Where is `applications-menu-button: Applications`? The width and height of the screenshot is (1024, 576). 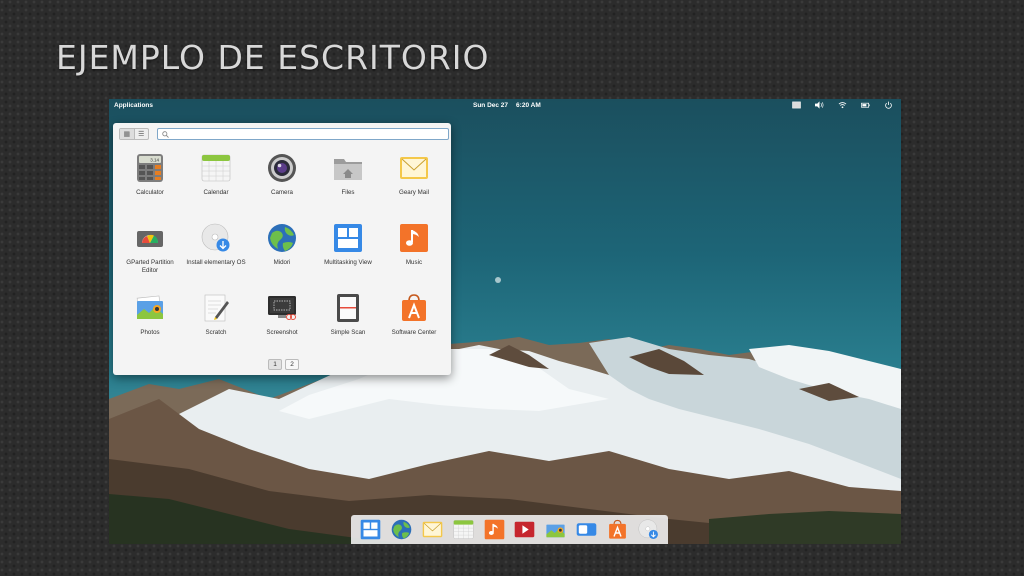
applications-menu-button: Applications is located at coordinates (133, 105).